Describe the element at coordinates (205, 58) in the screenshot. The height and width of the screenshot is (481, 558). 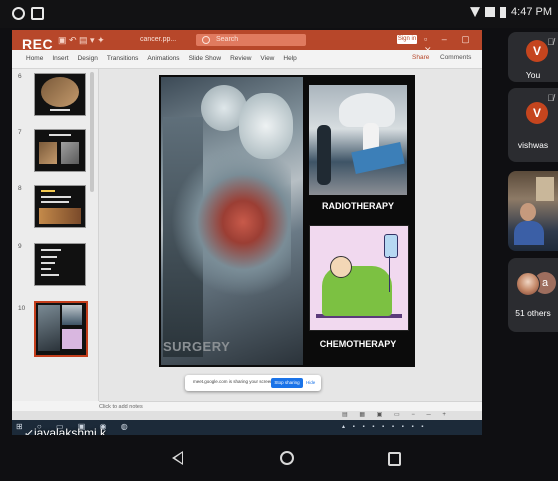
I see `tab-slide-show: Slide Show` at that location.